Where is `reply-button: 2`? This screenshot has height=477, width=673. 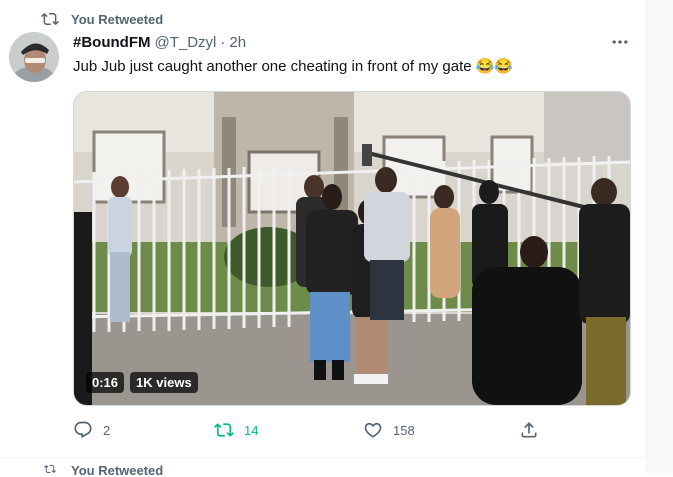 reply-button: 2 is located at coordinates (91, 430).